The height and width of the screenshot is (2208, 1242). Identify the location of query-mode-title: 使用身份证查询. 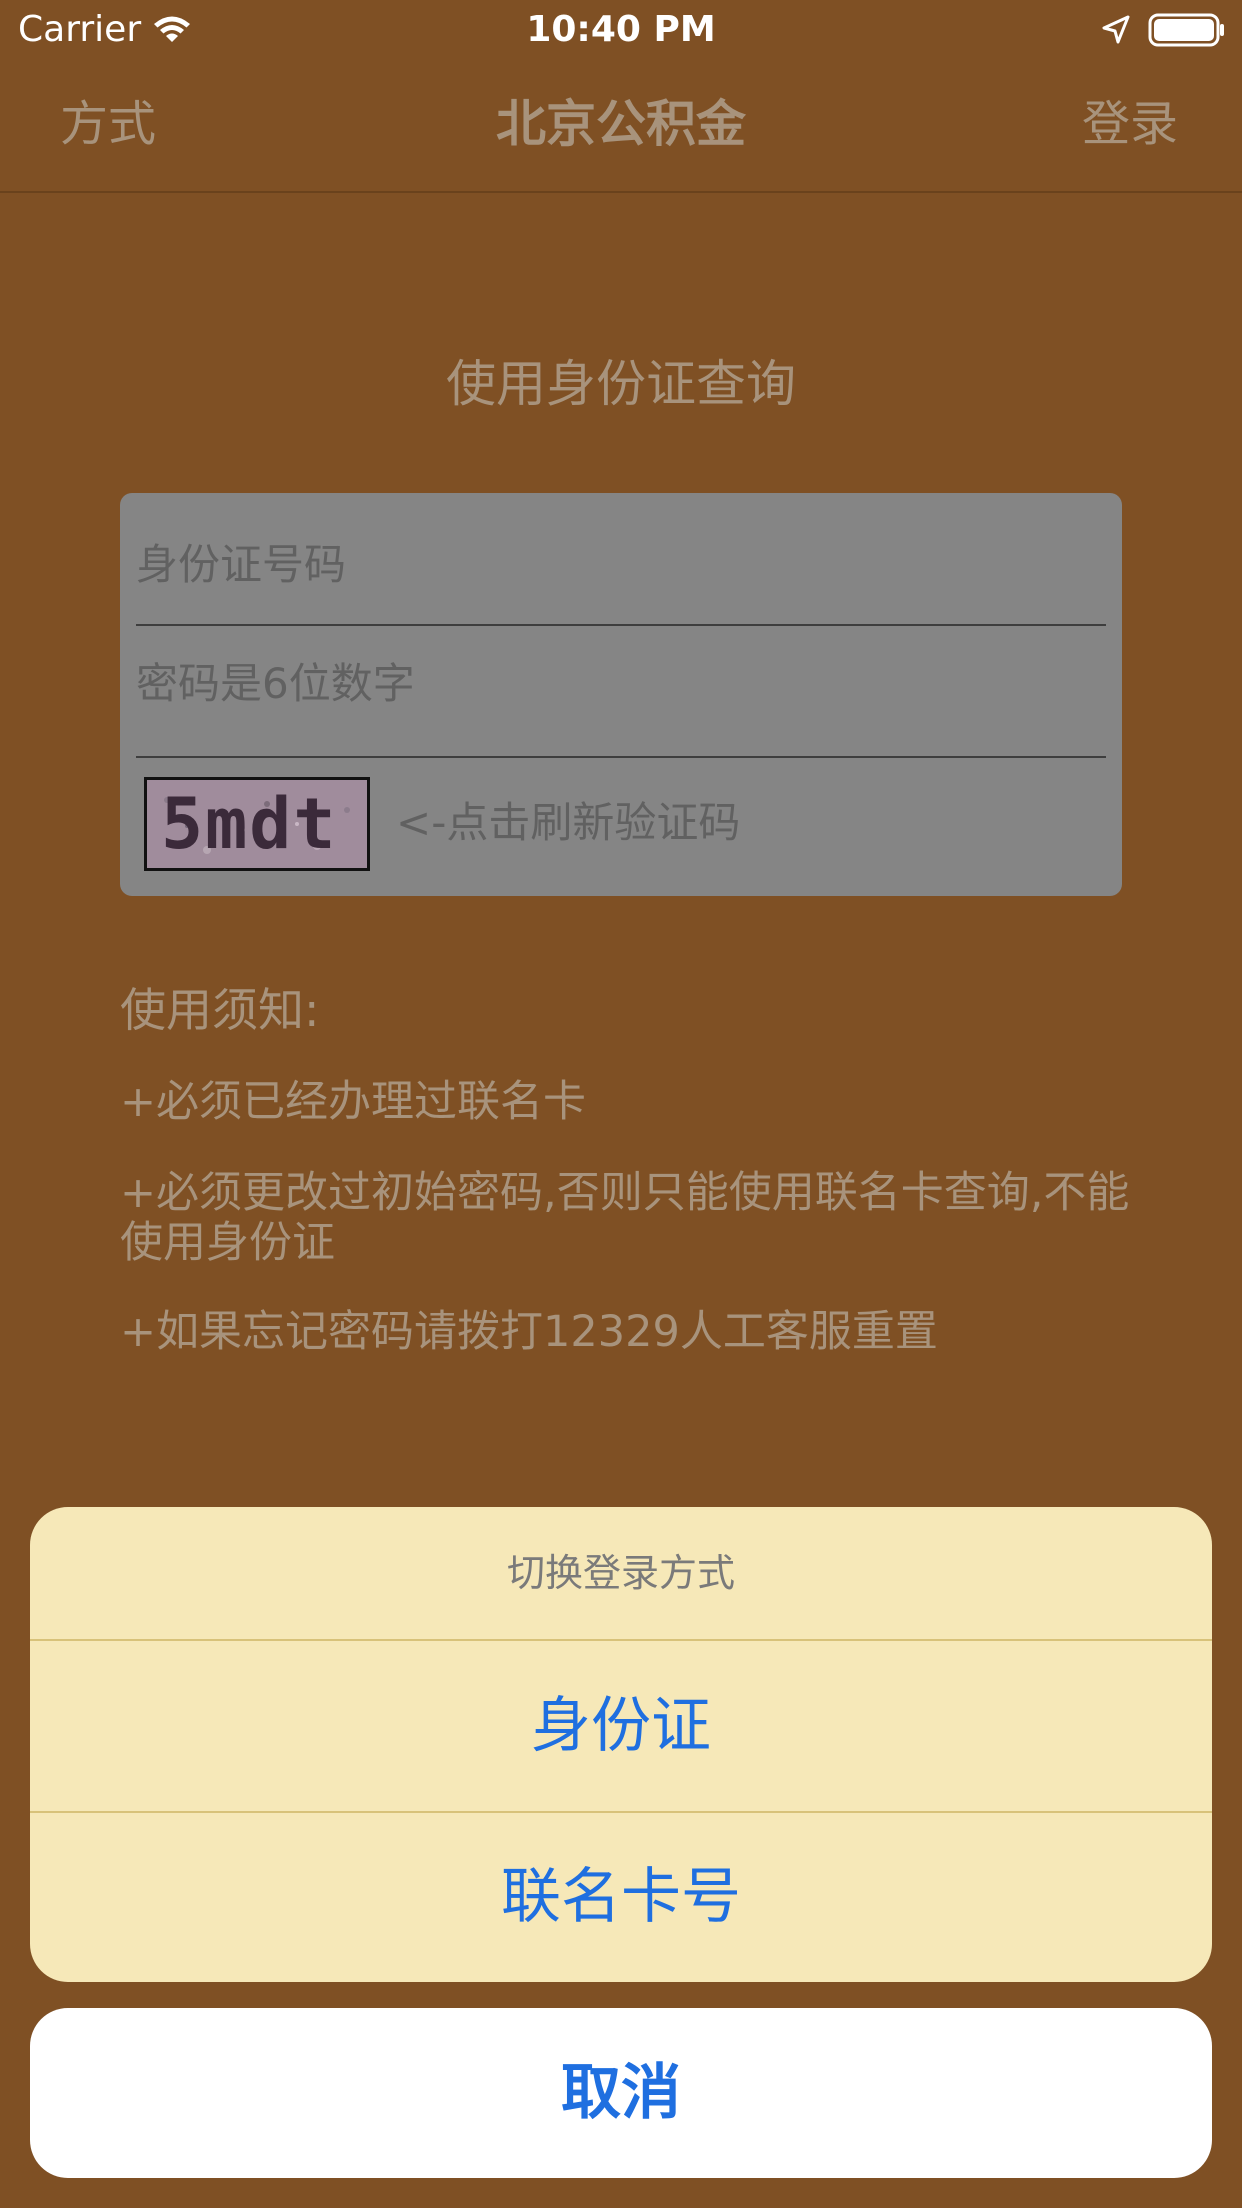
(621, 384).